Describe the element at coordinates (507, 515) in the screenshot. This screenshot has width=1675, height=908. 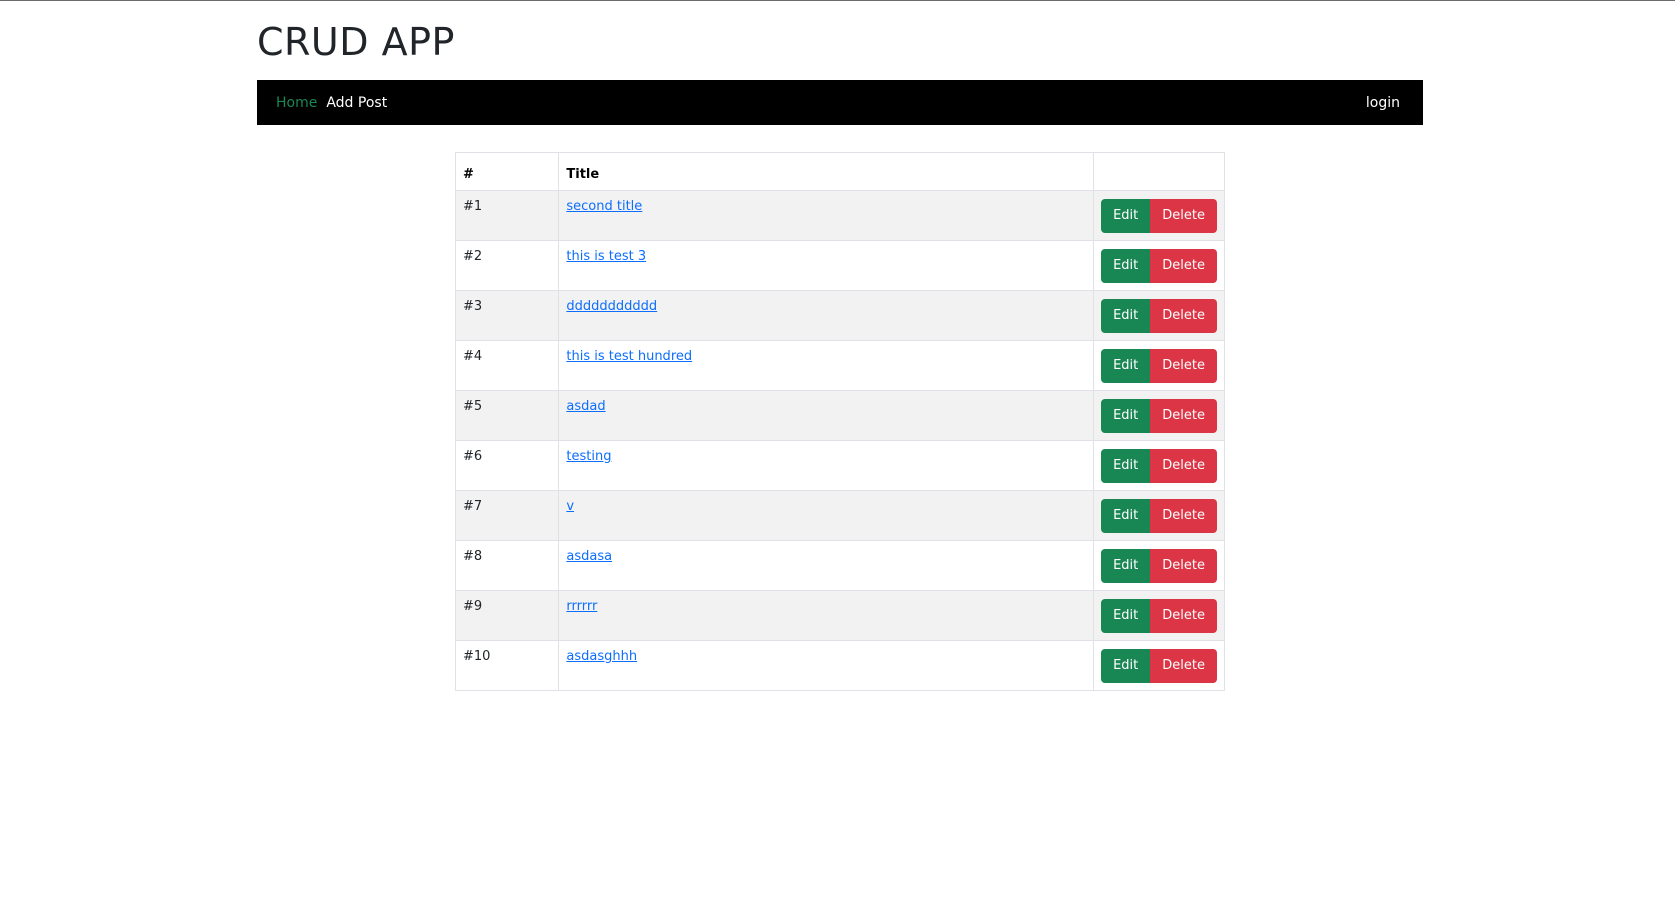
I see `post-id-cell: #7` at that location.